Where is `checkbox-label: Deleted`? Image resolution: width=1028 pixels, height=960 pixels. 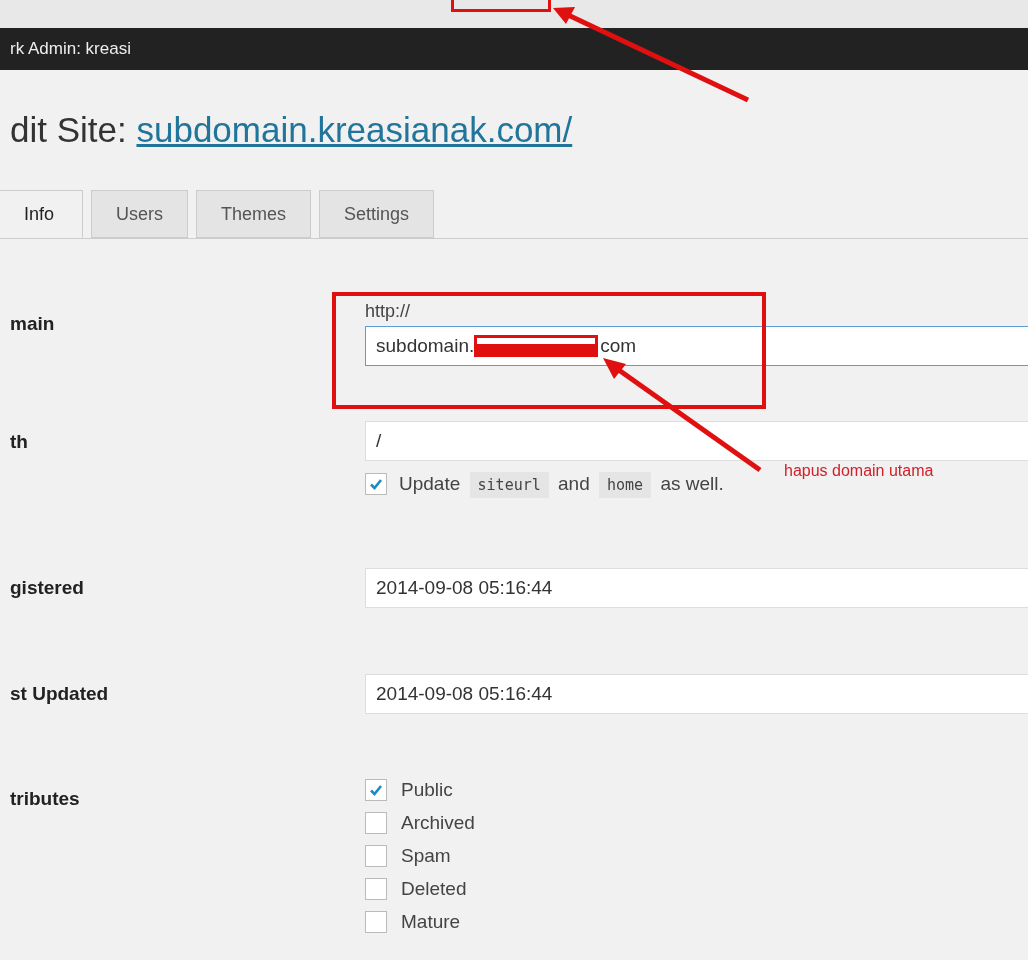
checkbox-label: Deleted is located at coordinates (434, 889).